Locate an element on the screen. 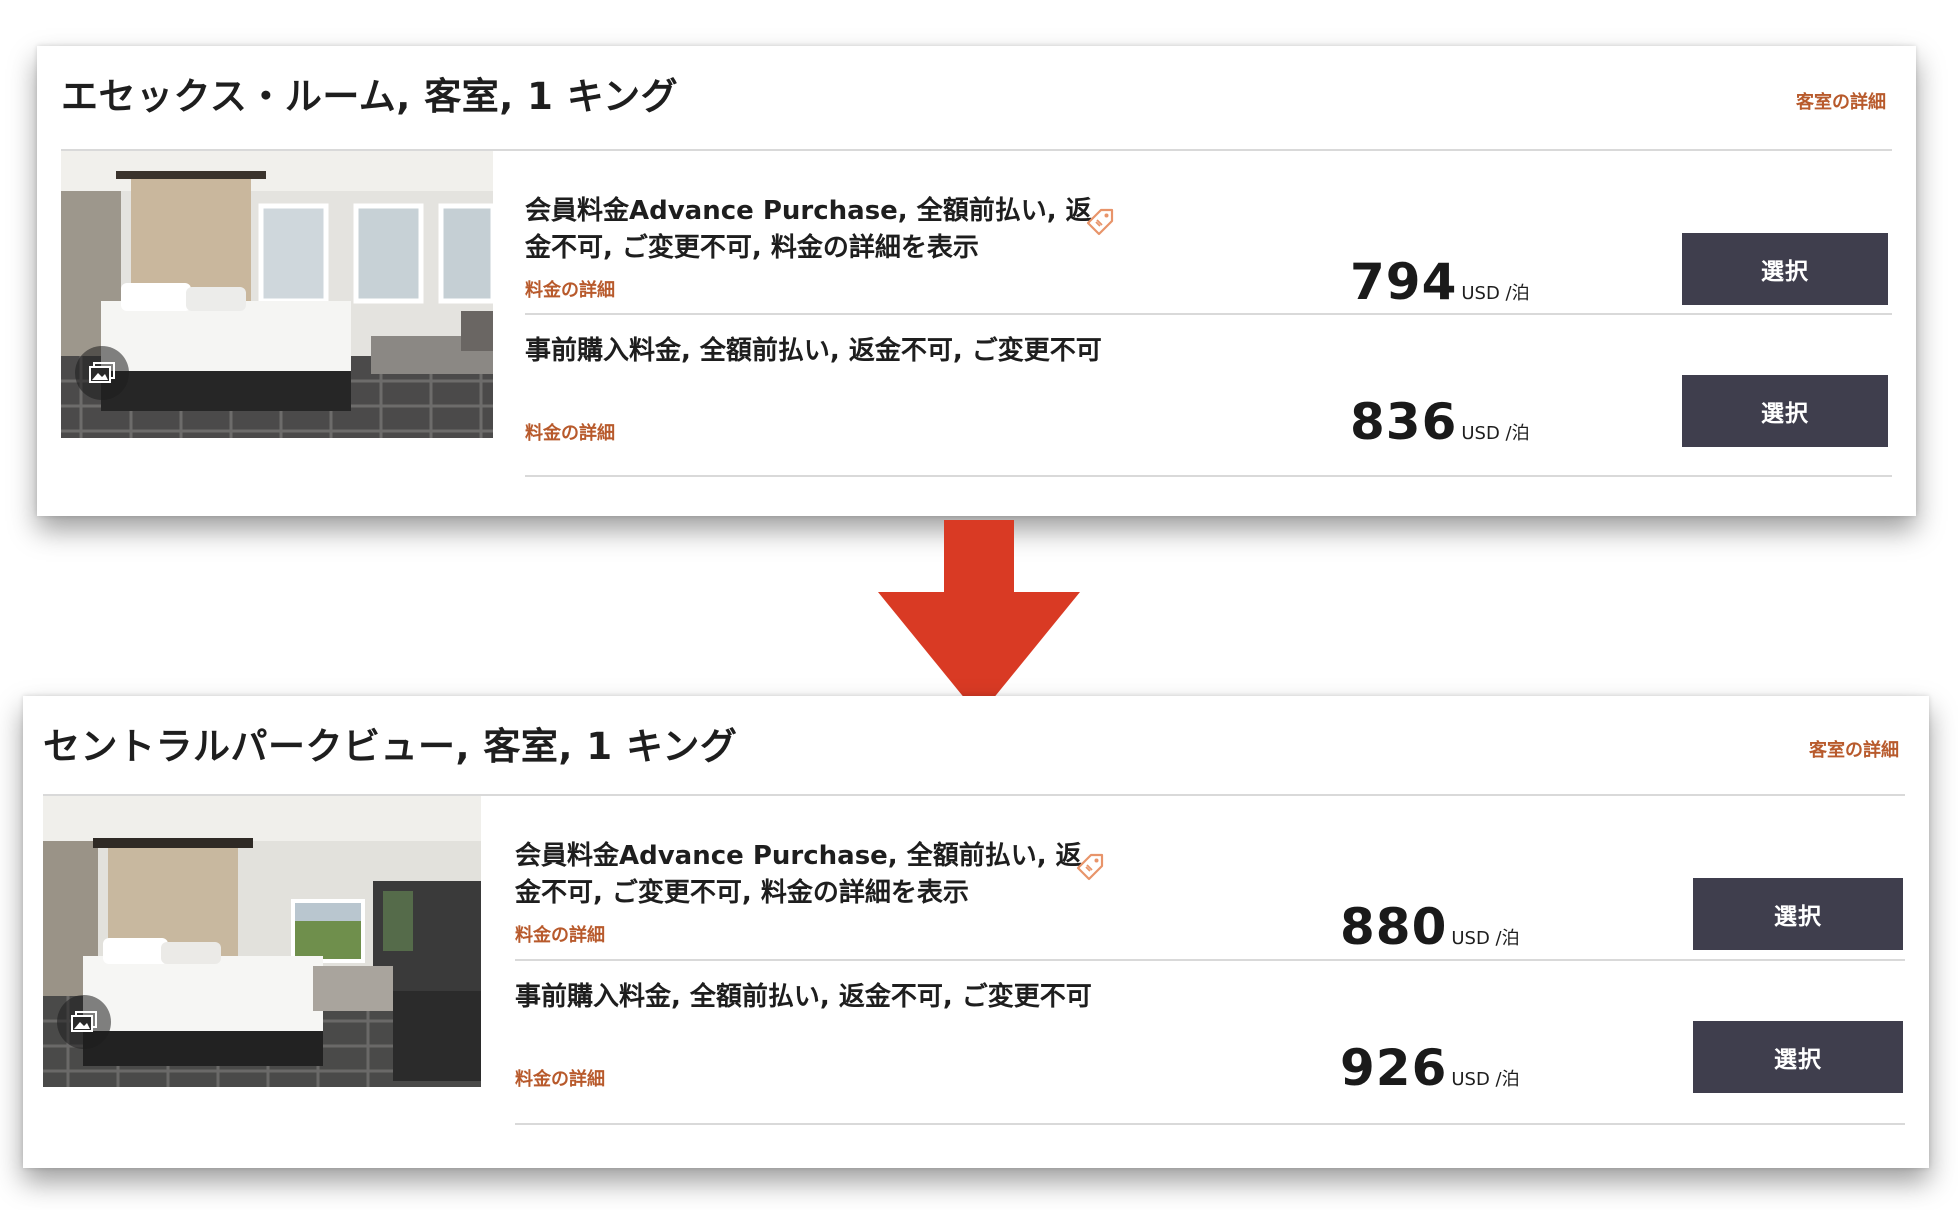 The image size is (1958, 1210). room-title: セントラルパークビュー, 客室, 1 キング is located at coordinates (390, 746).